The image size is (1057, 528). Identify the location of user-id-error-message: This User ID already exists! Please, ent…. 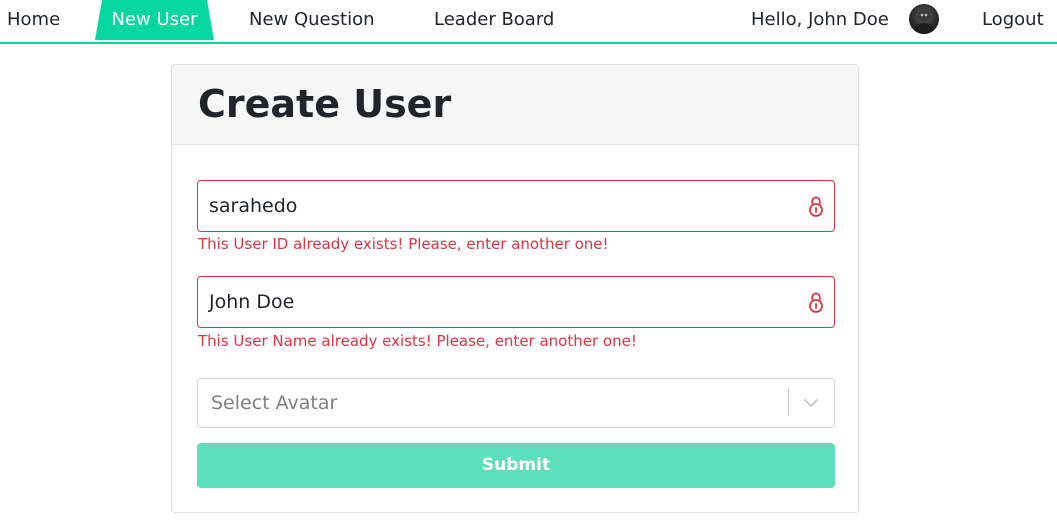
(403, 244).